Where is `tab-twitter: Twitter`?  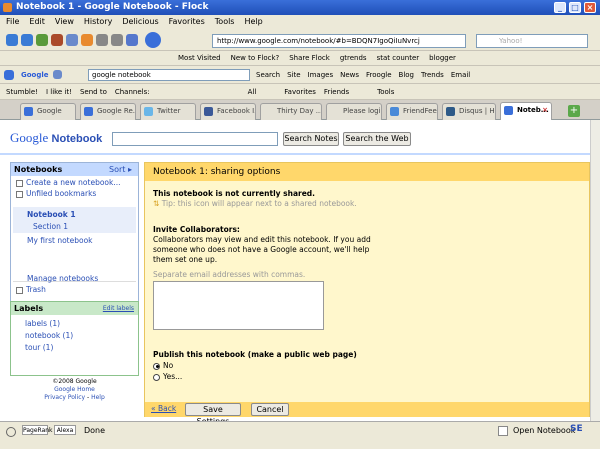 tab-twitter: Twitter is located at coordinates (168, 111).